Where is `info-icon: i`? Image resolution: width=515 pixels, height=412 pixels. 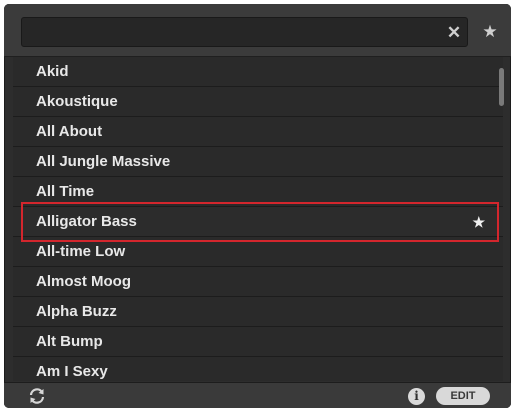 info-icon: i is located at coordinates (416, 396).